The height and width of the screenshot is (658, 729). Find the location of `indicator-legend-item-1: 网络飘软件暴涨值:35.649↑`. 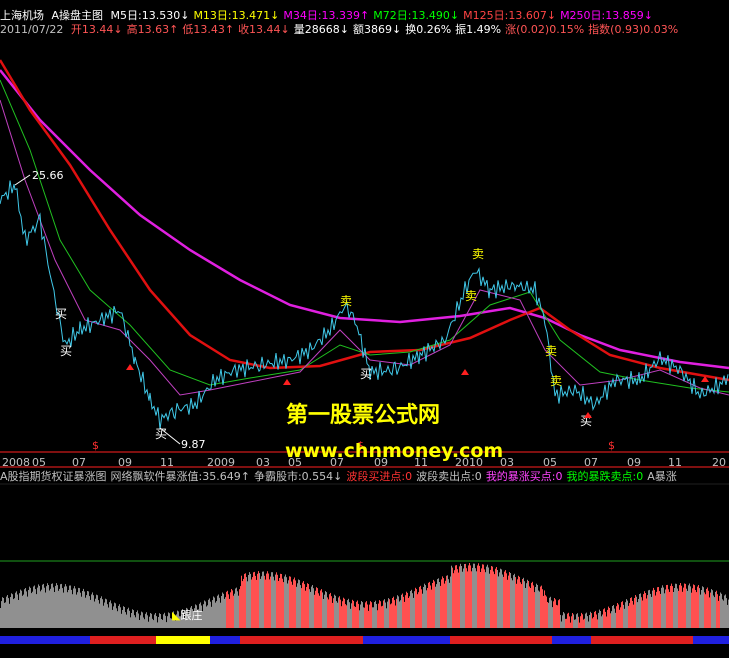

indicator-legend-item-1: 网络飘软件暴涨值:35.649↑ is located at coordinates (180, 476).